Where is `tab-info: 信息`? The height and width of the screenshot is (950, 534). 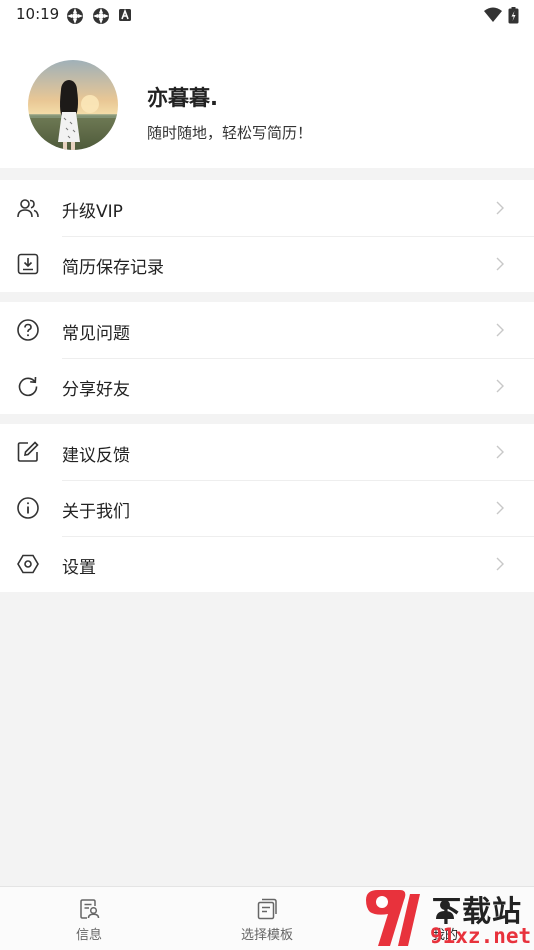
tab-info: 信息 is located at coordinates (89, 918).